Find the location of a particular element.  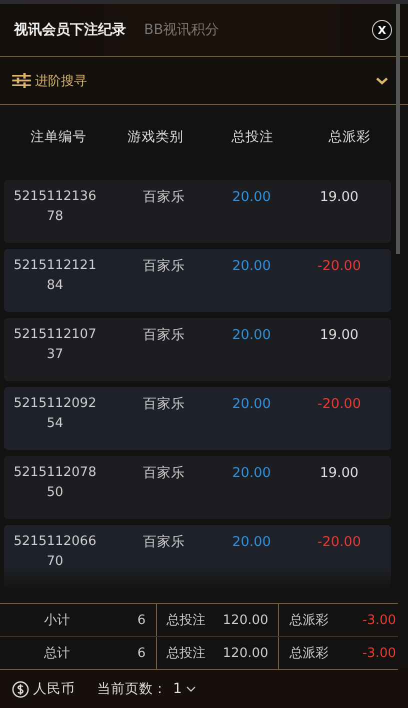

order-number: 521511212184 is located at coordinates (55, 276).